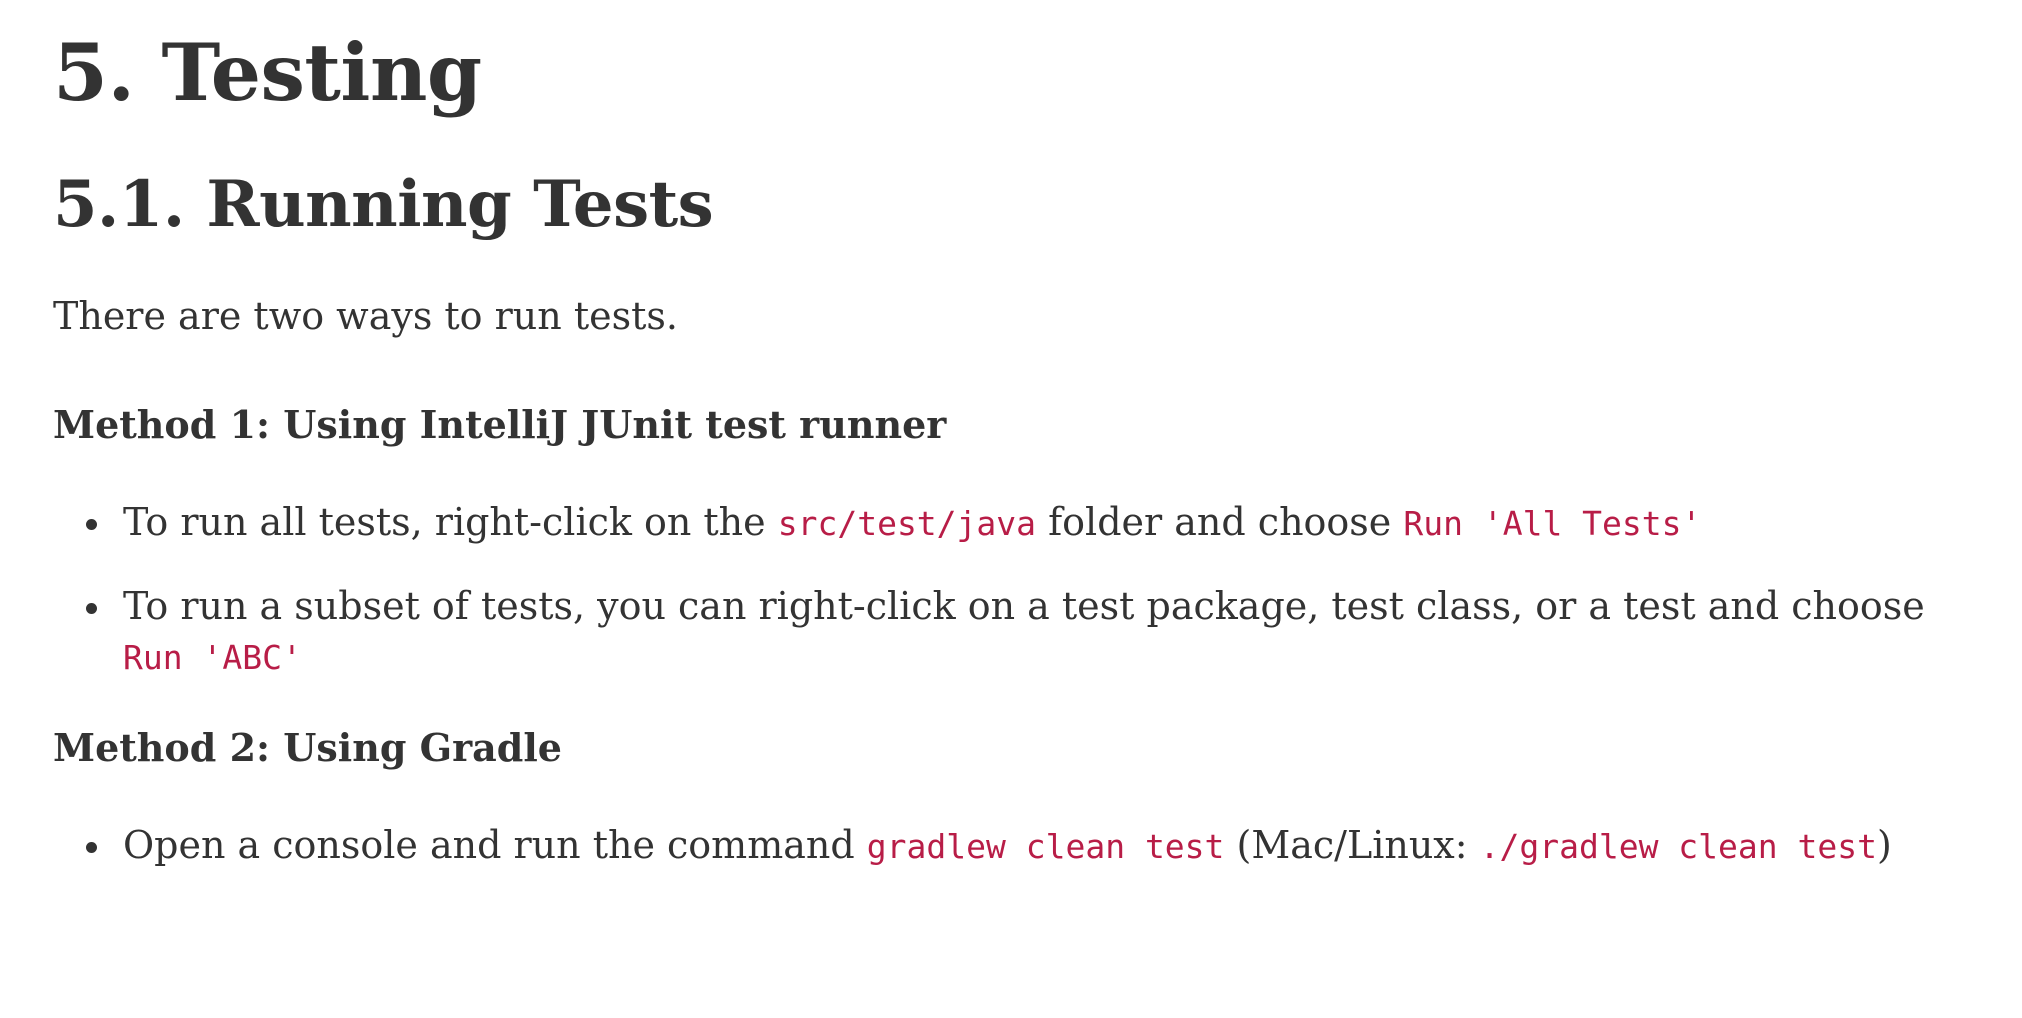 This screenshot has width=2022, height=1018. What do you see at coordinates (365, 316) in the screenshot?
I see `intro-paragraph: There are two ways to run tests.` at bounding box center [365, 316].